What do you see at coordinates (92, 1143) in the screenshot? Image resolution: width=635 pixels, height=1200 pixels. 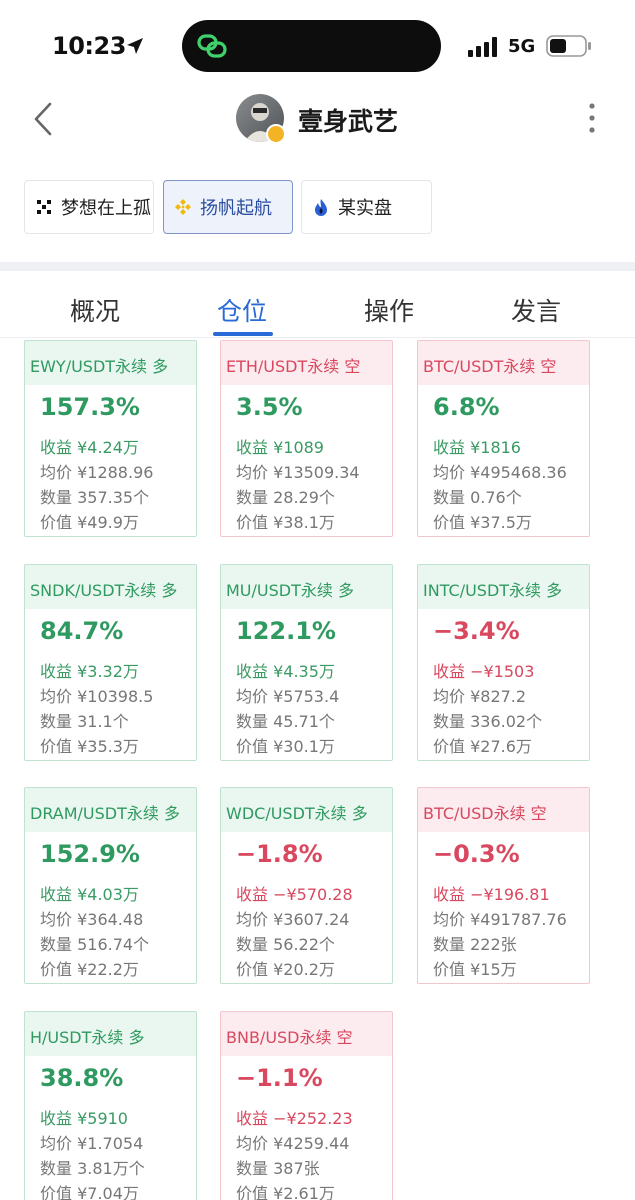 I see `position-avg-price: 均价 ¥1.7054` at bounding box center [92, 1143].